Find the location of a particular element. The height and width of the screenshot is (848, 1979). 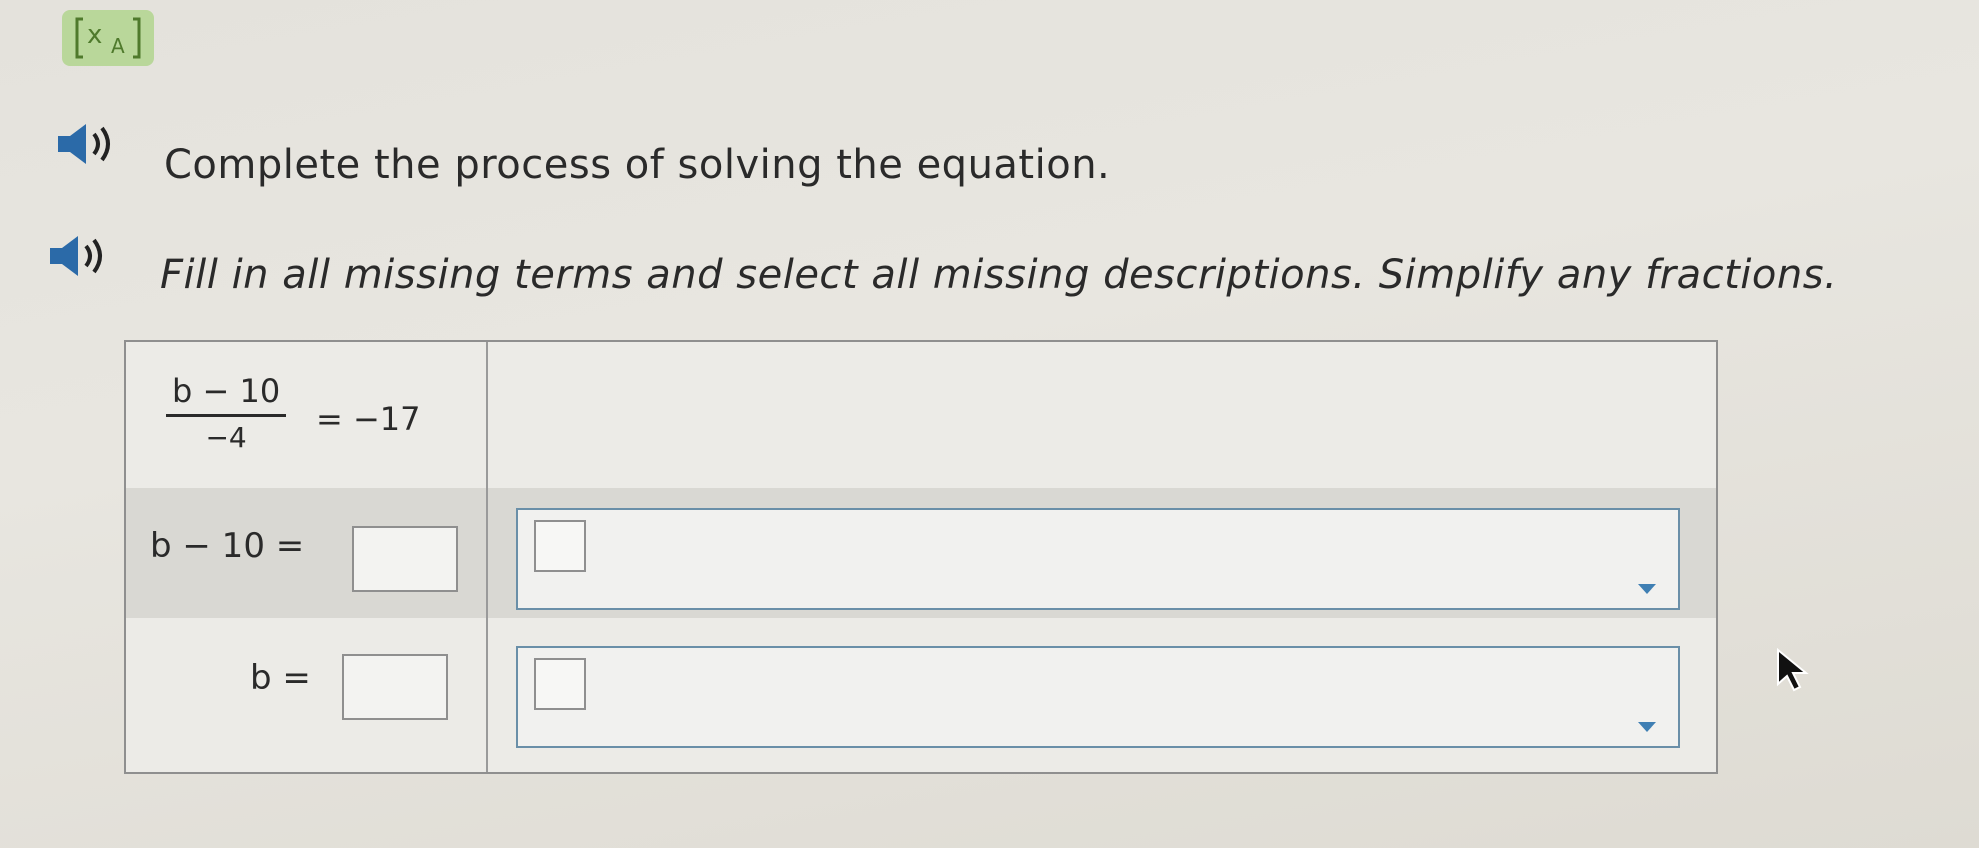

fraction-numerator: b − 10 is located at coordinates (226, 391).